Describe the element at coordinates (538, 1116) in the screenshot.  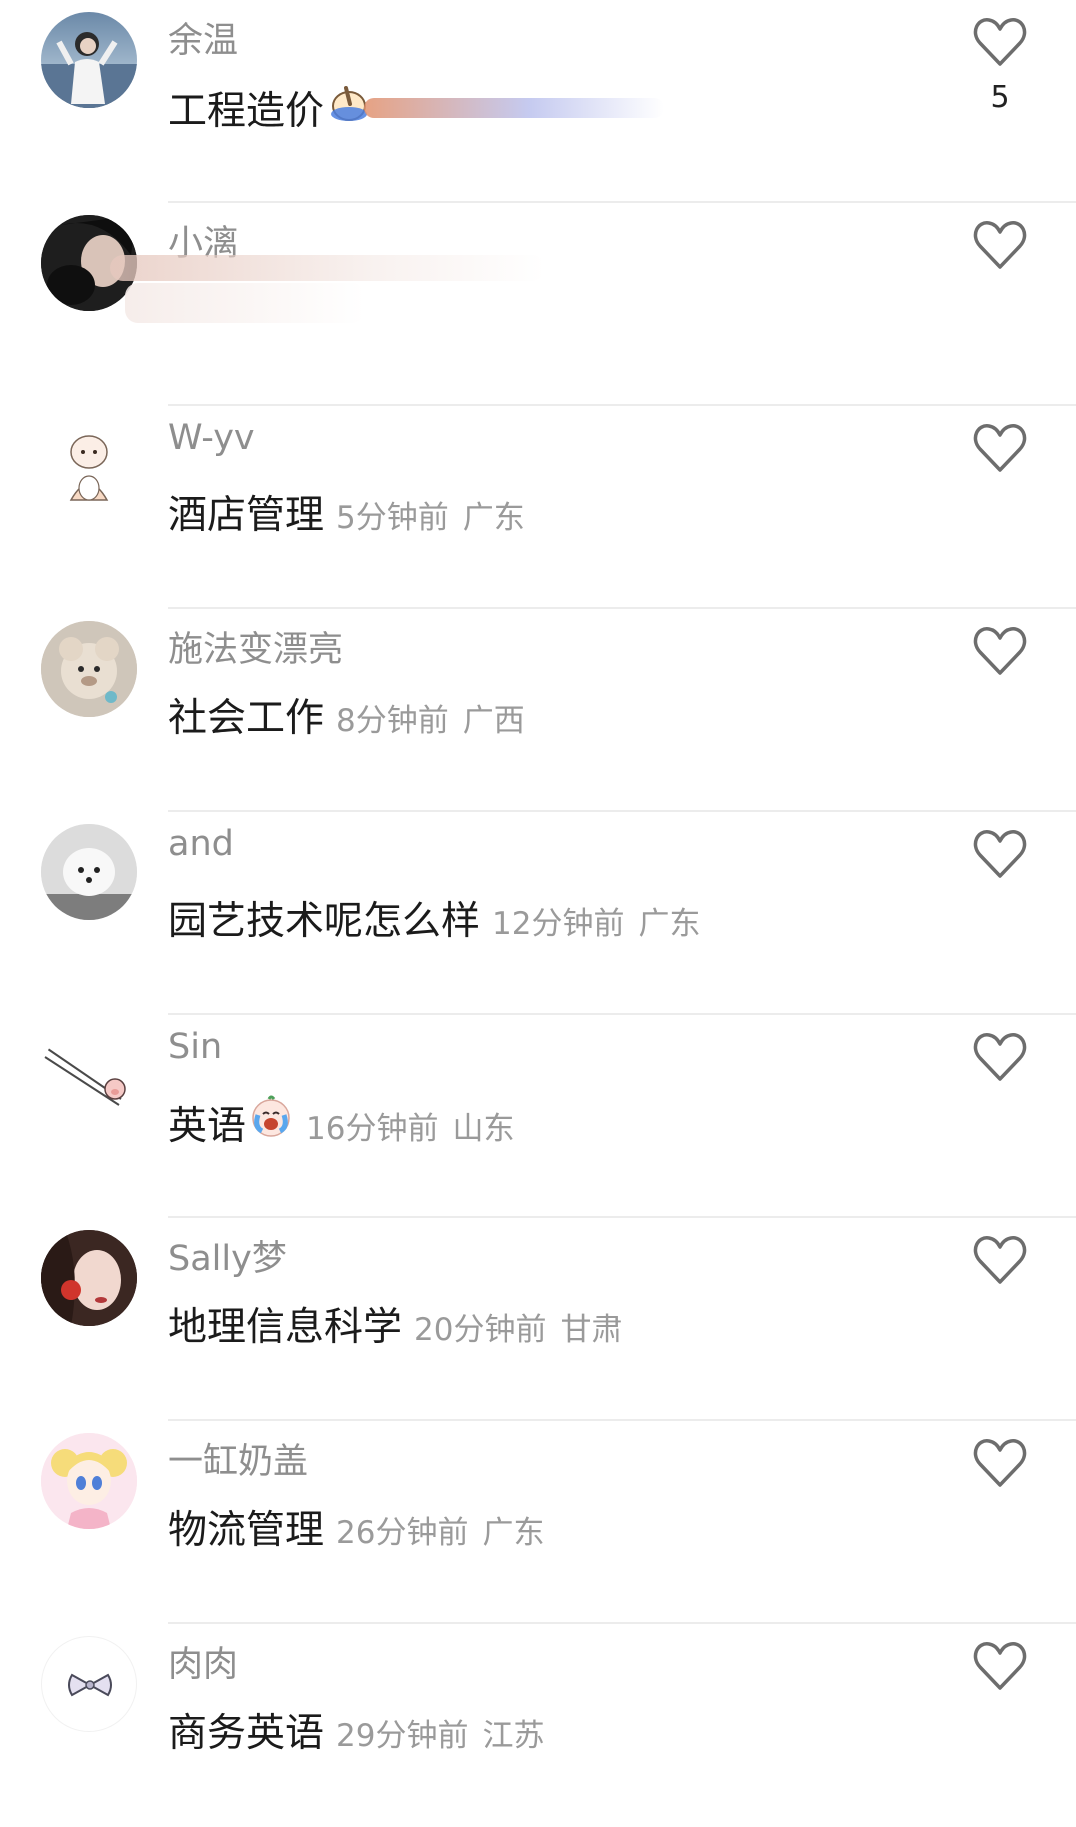
I see `comment-item: Sin 英语 16分钟前 山东` at that location.